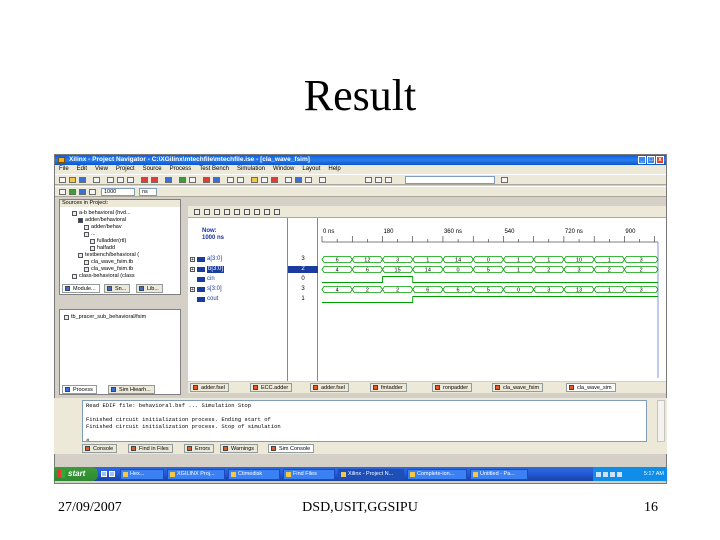 The image size is (720, 540). What do you see at coordinates (239, 448) in the screenshot?
I see `tab-warnings: Warnings` at bounding box center [239, 448].